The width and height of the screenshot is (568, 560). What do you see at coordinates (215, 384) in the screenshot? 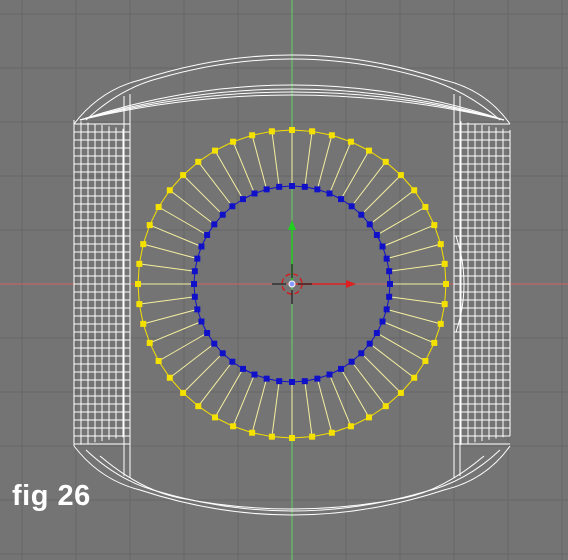
I see `ring-edge` at bounding box center [215, 384].